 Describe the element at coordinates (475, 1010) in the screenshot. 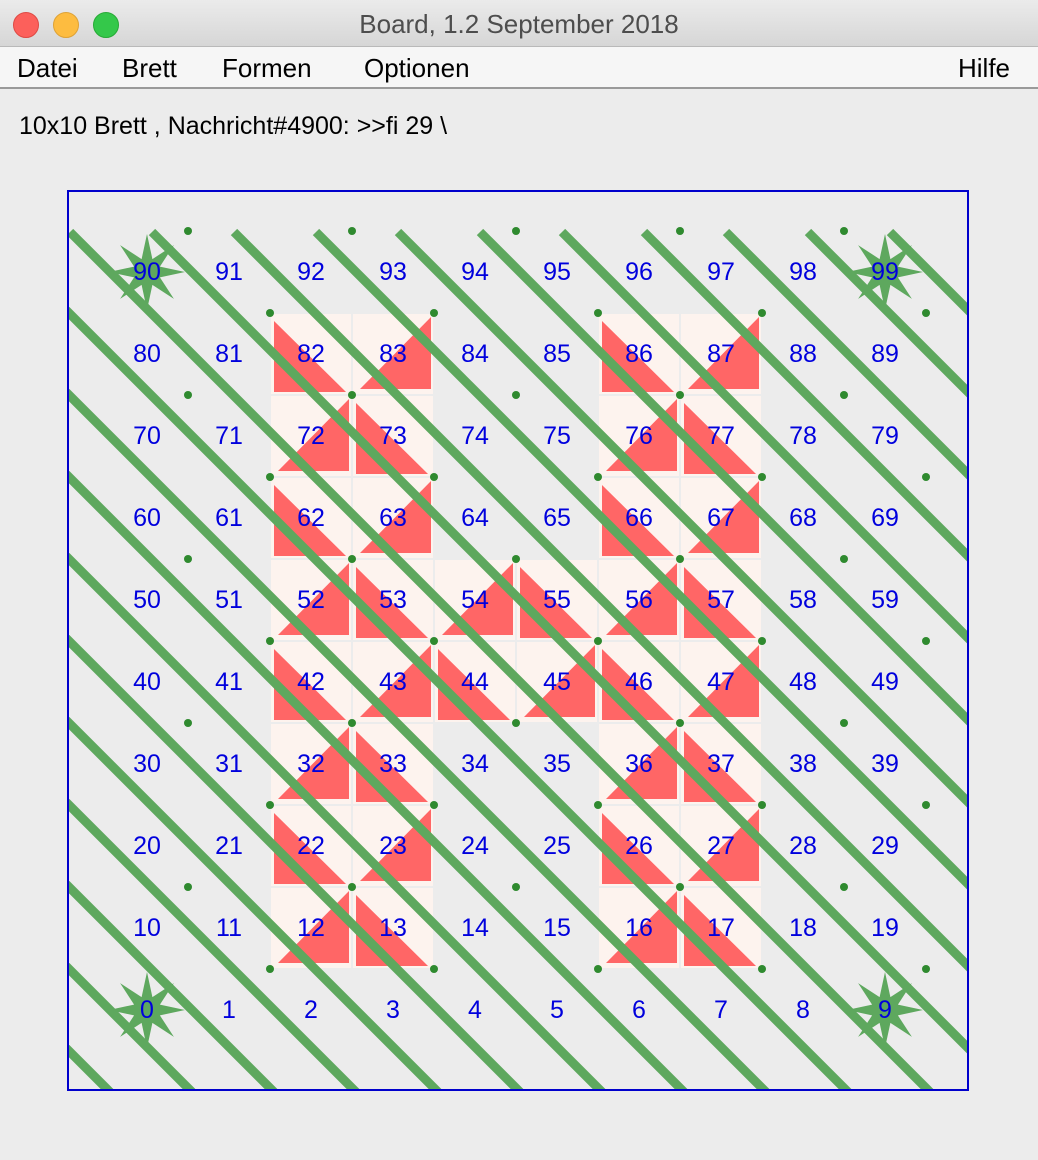

I see `cell-number-4: 4` at that location.